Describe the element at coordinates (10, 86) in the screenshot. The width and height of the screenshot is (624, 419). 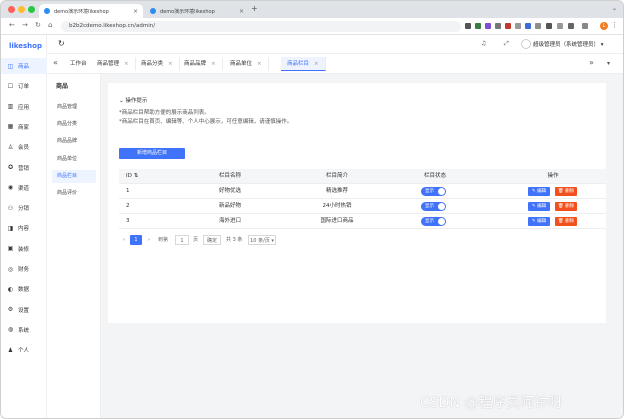
I see `order-icon: ☐` at that location.